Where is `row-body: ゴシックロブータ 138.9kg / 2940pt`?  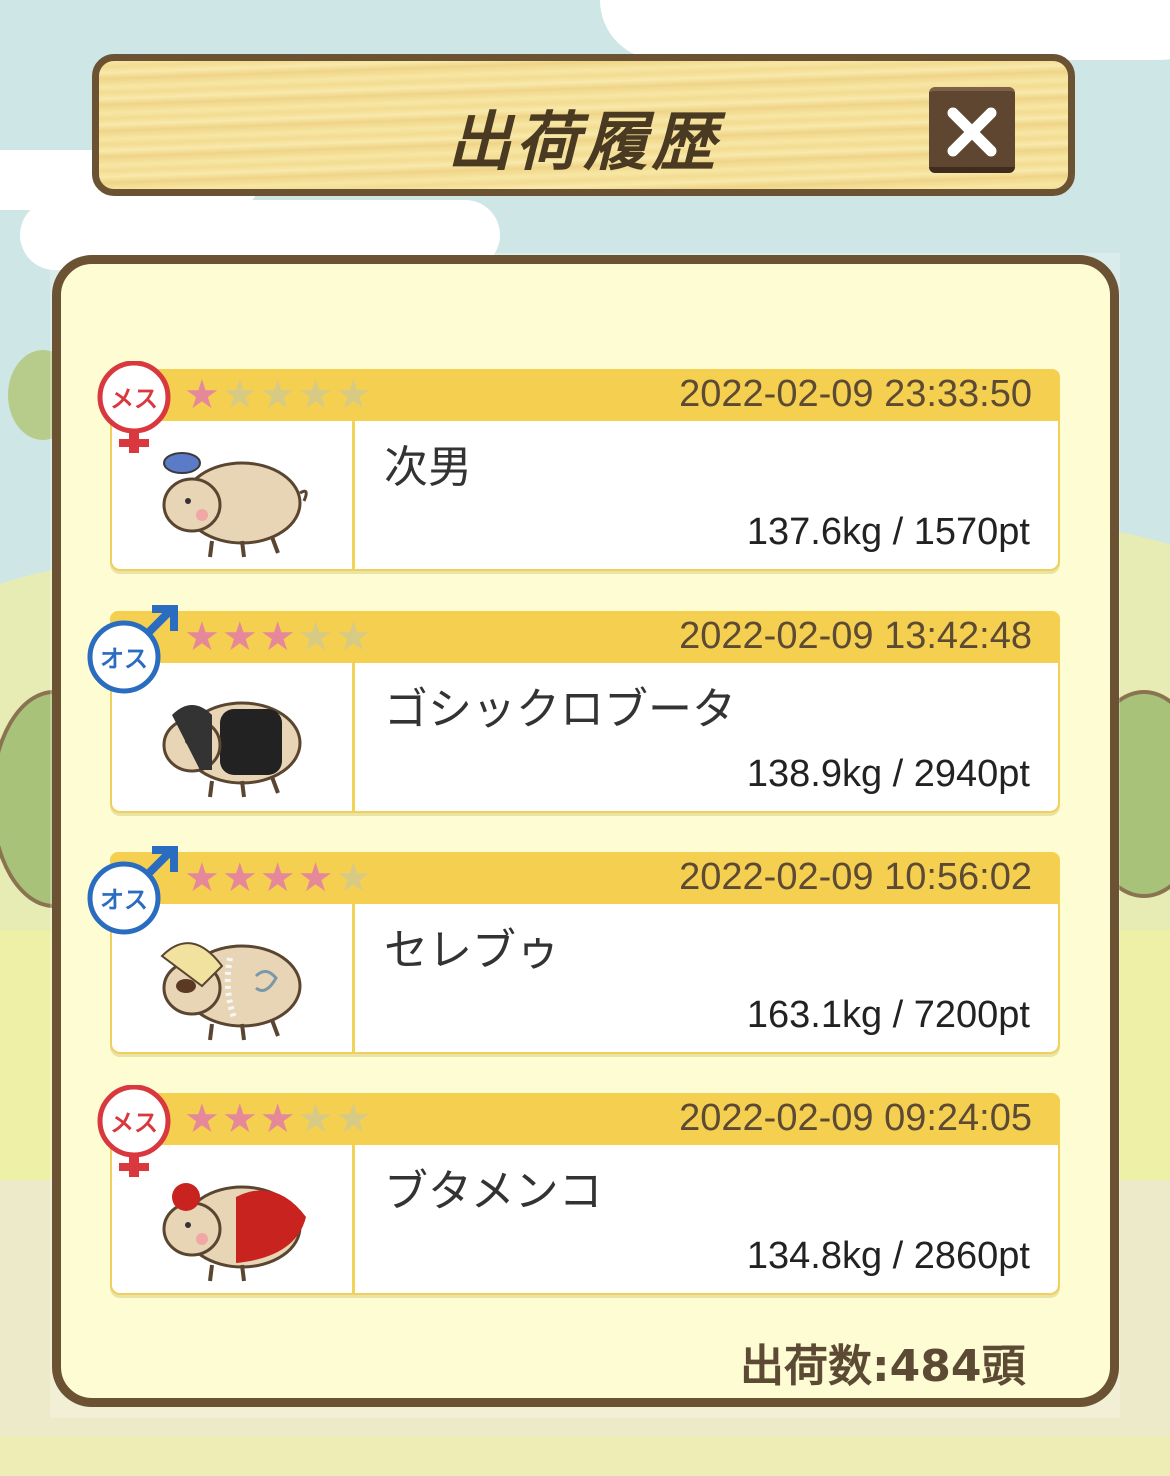
row-body: ゴシックロブータ 138.9kg / 2940pt is located at coordinates (585, 738).